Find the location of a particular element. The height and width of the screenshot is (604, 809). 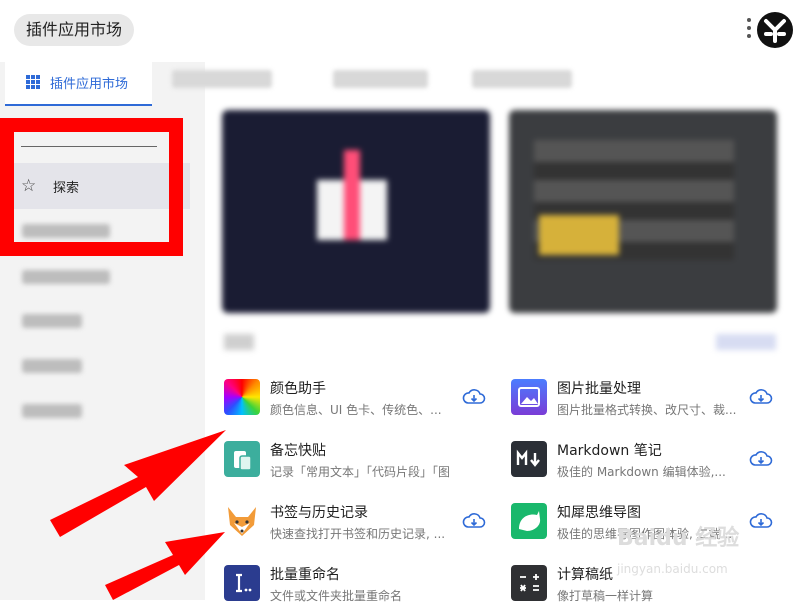

more-menu-icon is located at coordinates (749, 29).